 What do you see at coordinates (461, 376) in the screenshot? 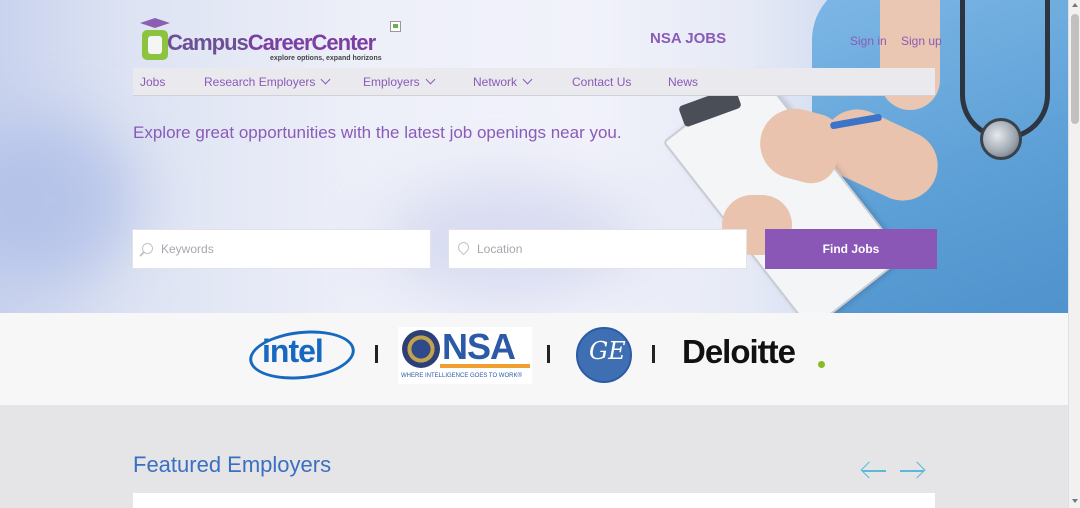
I see `nsa-logo-tagline: WHERE INTELLIGENCE GOES TO WORK®` at bounding box center [461, 376].